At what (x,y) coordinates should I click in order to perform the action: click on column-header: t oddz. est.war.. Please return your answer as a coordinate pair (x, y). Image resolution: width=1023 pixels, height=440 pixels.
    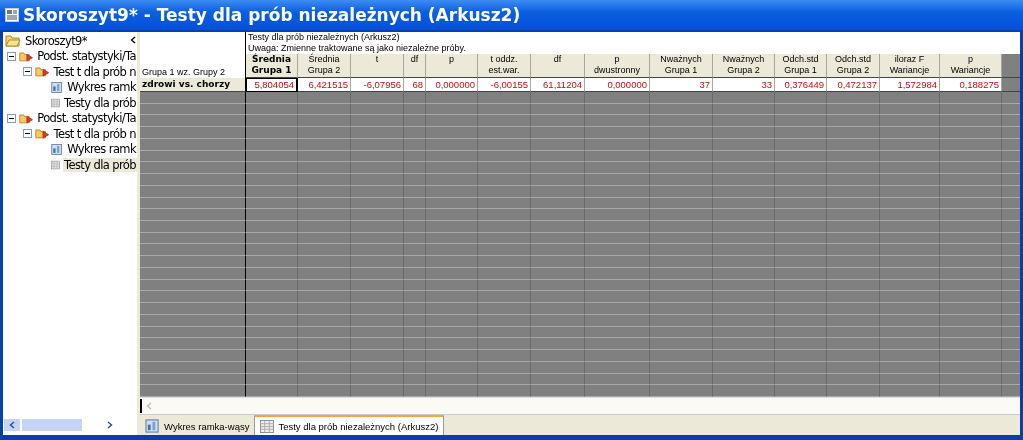
    Looking at the image, I should click on (504, 66).